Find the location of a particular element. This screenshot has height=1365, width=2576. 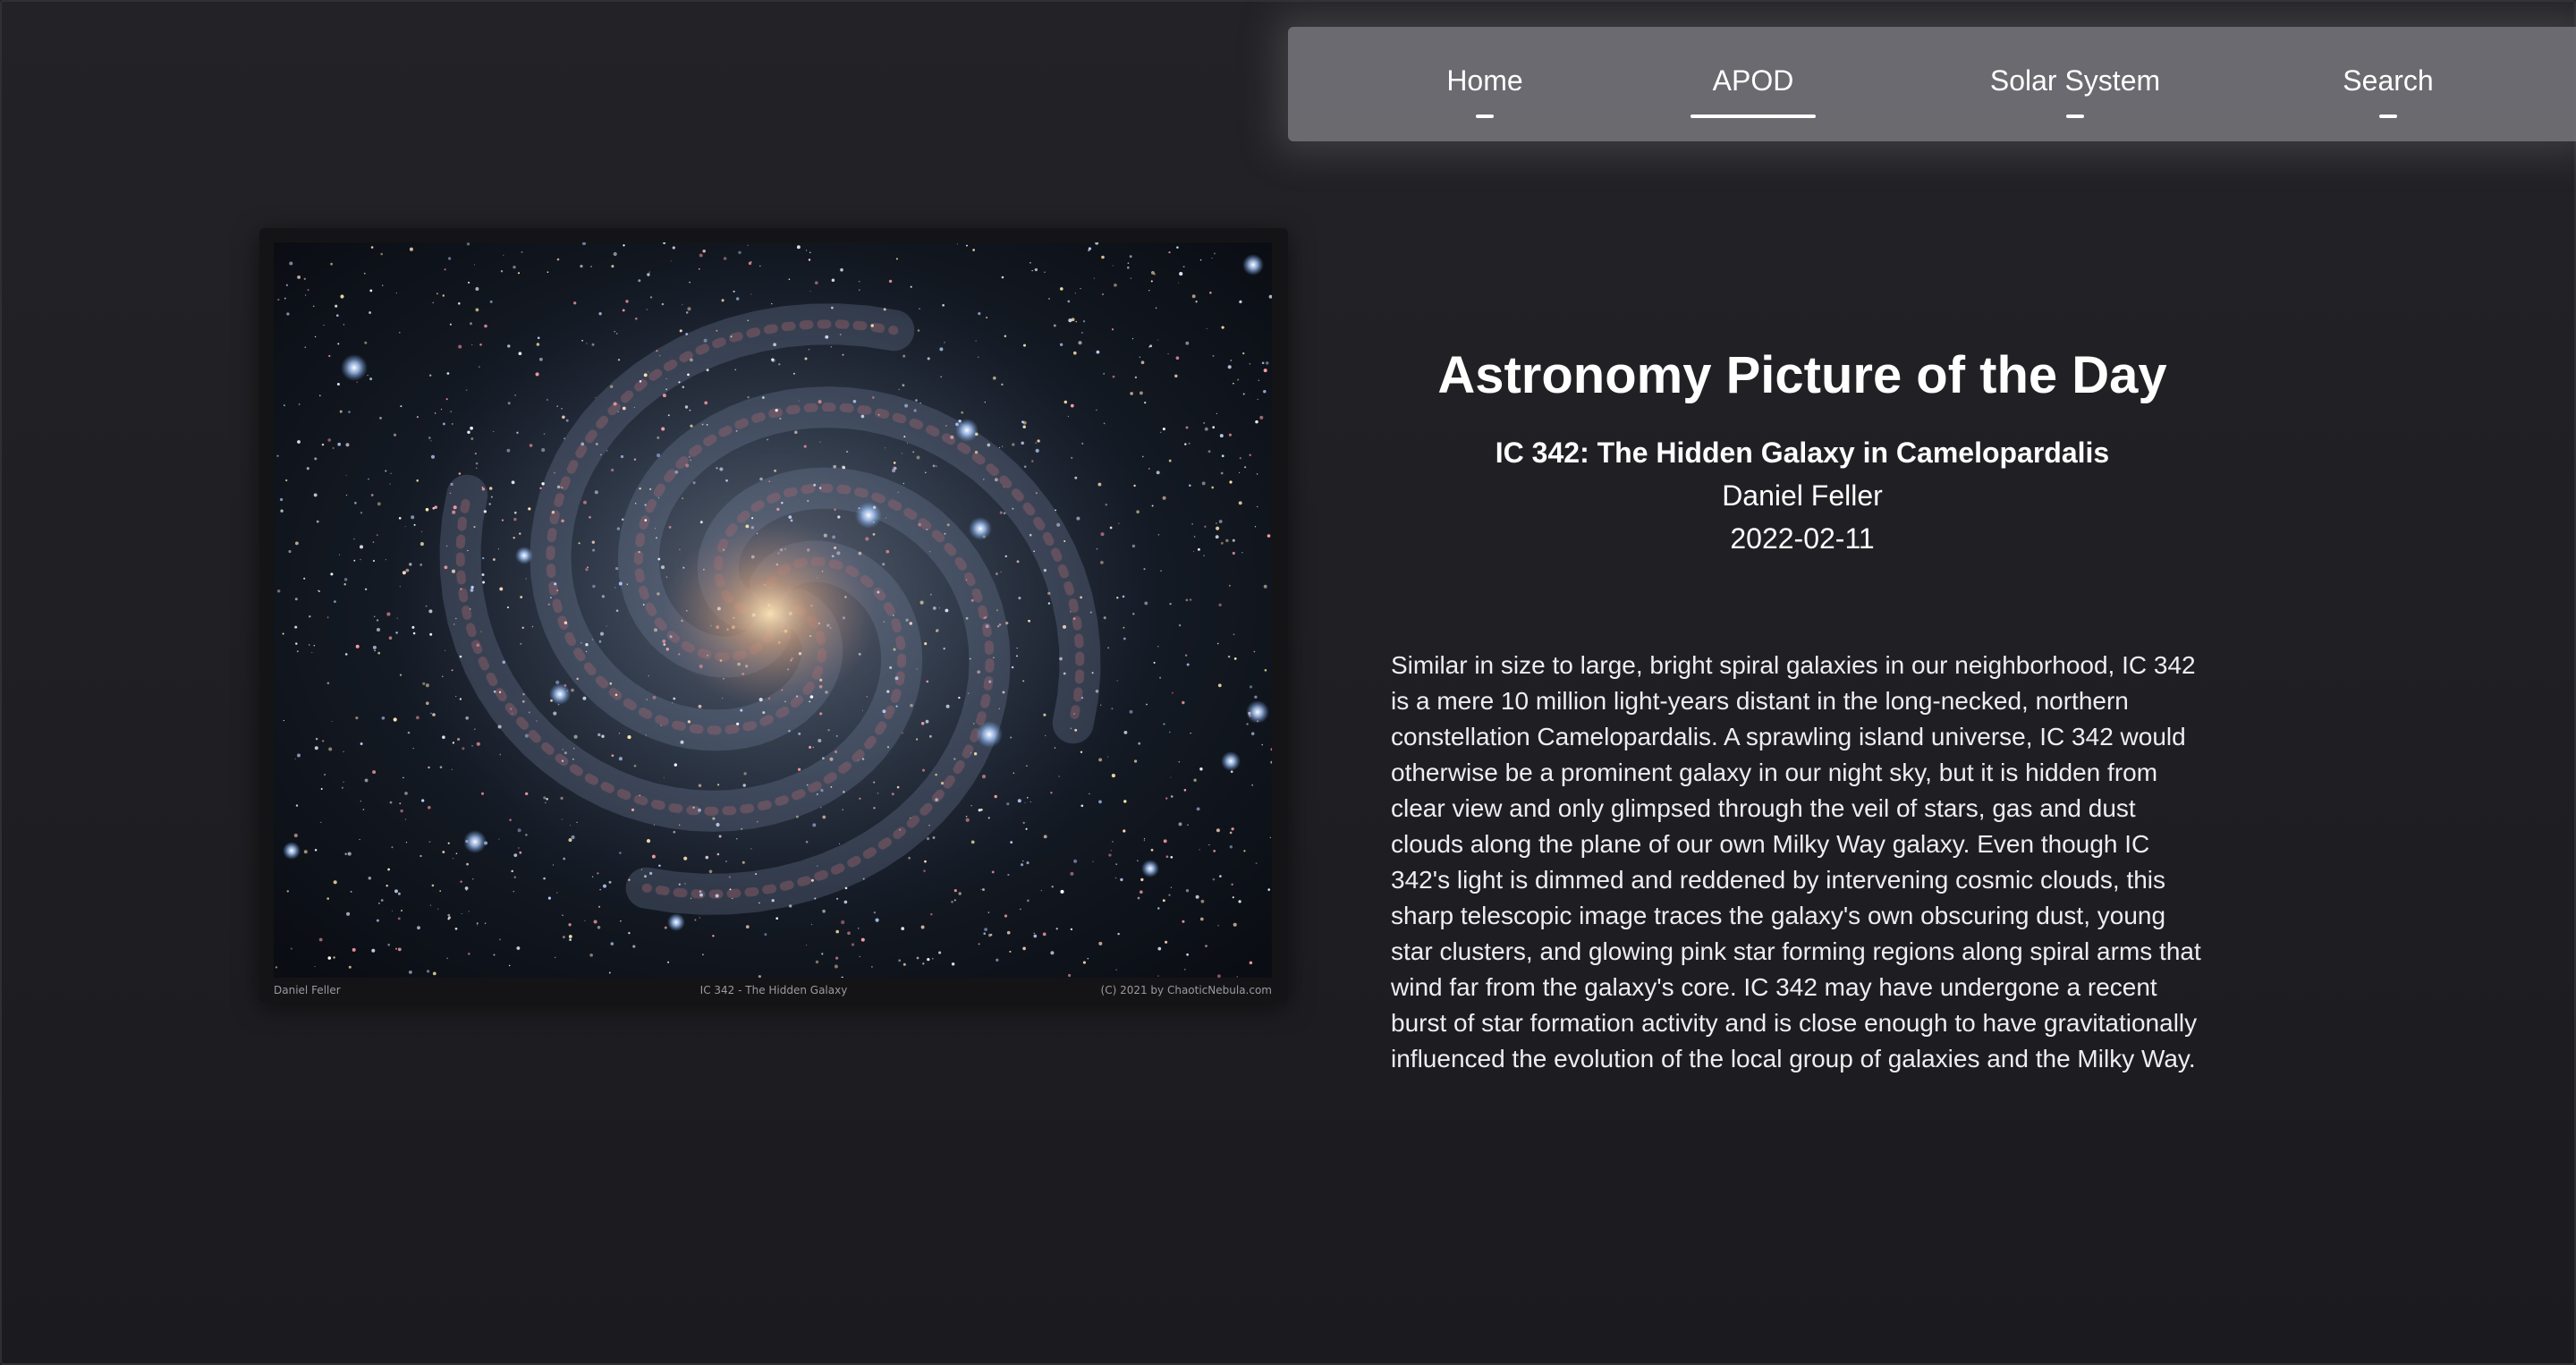

image-credit-right: (C) 2021 by ChaoticNebula.com is located at coordinates (1186, 990).